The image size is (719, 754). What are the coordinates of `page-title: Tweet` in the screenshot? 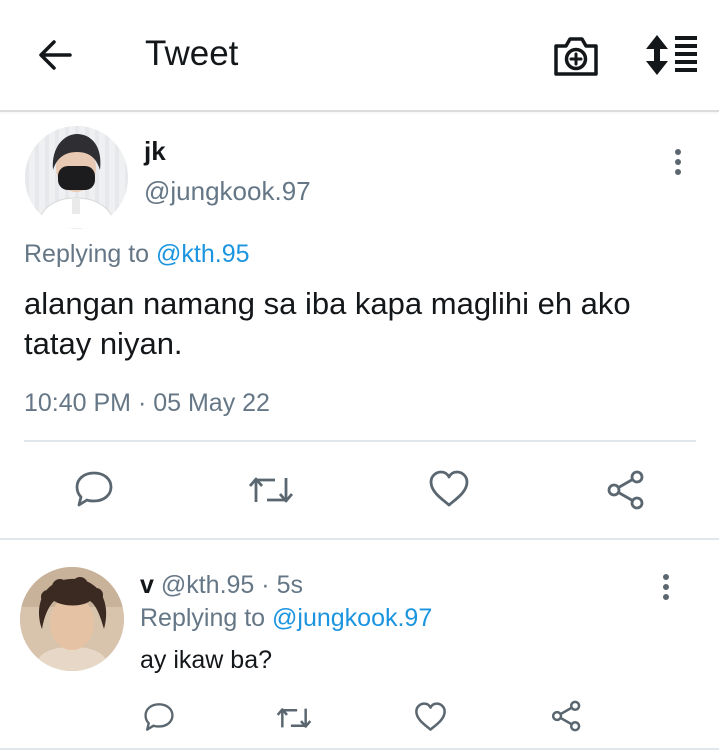 It's located at (192, 53).